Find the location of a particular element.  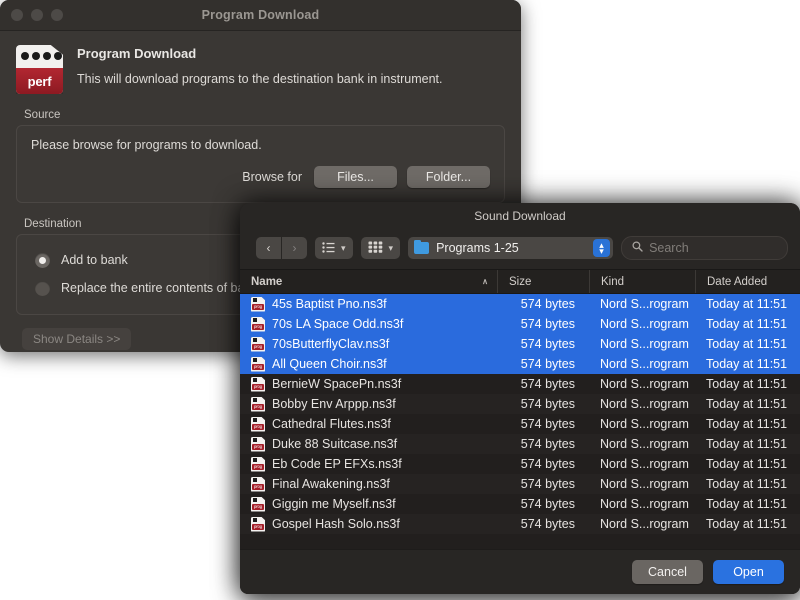

stepper-down-glyph: ▾ is located at coordinates (601, 251).